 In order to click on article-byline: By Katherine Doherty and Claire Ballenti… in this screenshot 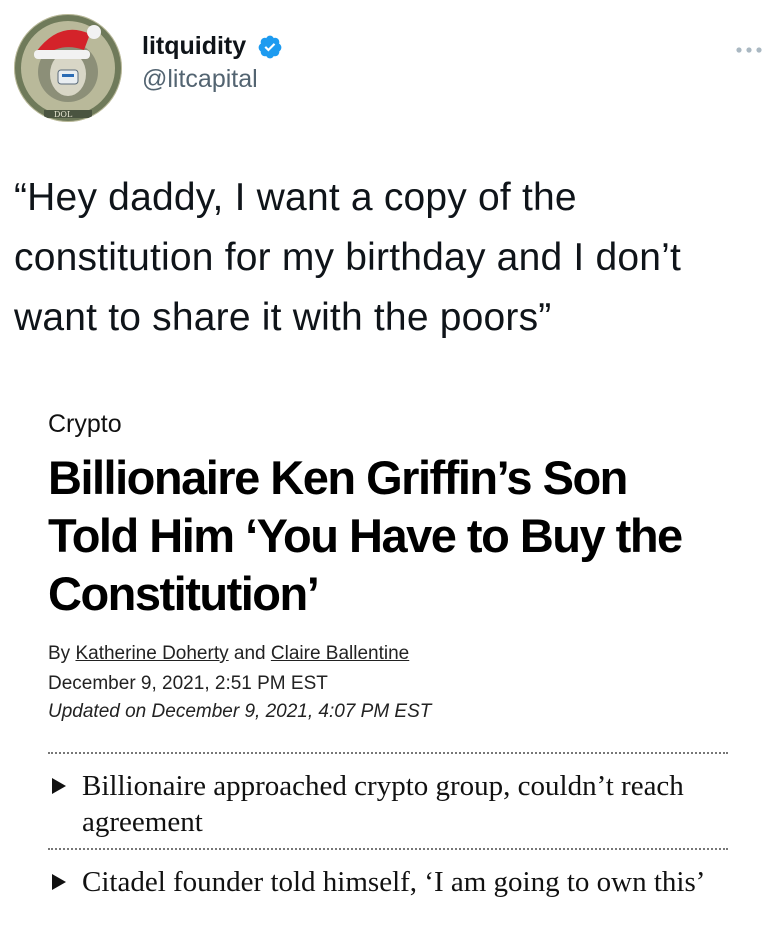, I will do `click(388, 654)`.